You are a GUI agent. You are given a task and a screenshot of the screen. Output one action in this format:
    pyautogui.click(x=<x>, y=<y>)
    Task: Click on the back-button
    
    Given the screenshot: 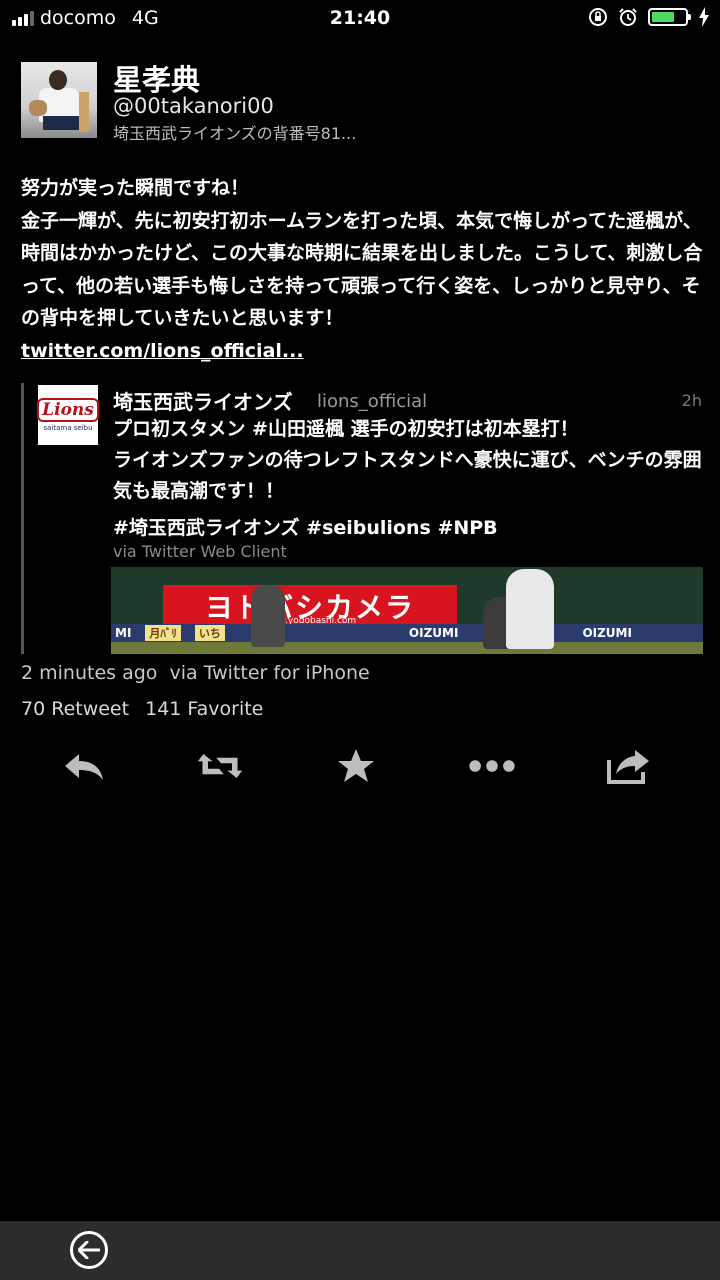 What is the action you would take?
    pyautogui.click(x=89, y=1250)
    